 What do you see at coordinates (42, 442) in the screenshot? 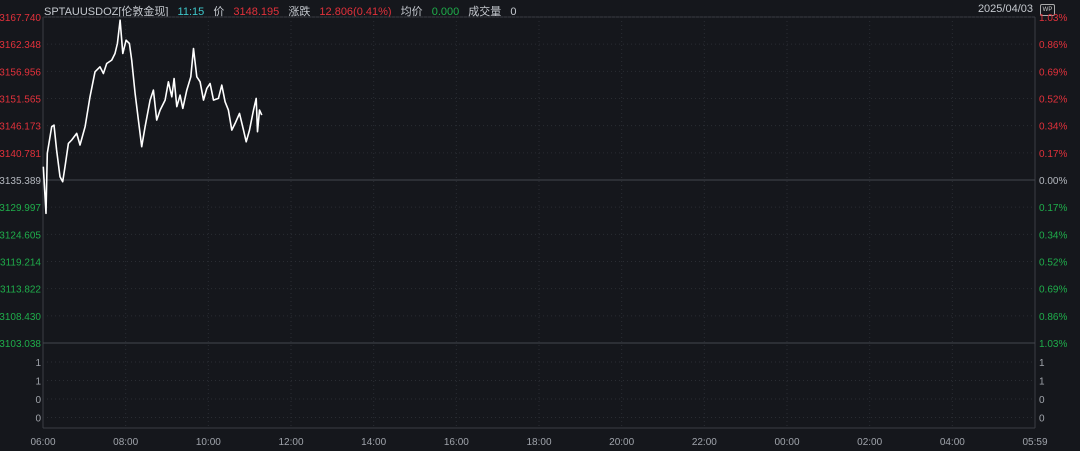
I see `x-tick-label: 06:00` at bounding box center [42, 442].